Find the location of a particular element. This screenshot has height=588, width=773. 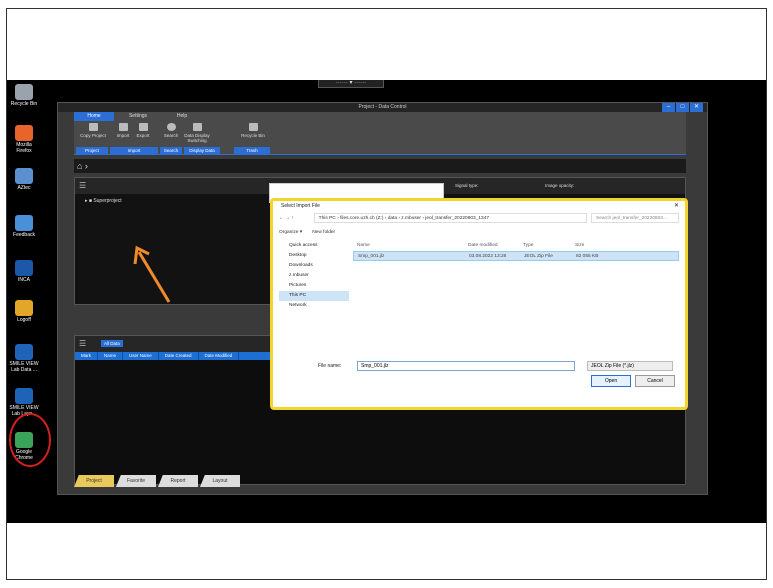

desktop-icon: Feedback is located at coordinates (24, 226).